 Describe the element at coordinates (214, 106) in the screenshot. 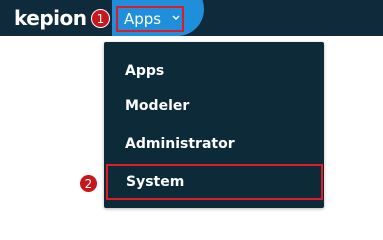

I see `menu-item-modeler: Modeler` at that location.